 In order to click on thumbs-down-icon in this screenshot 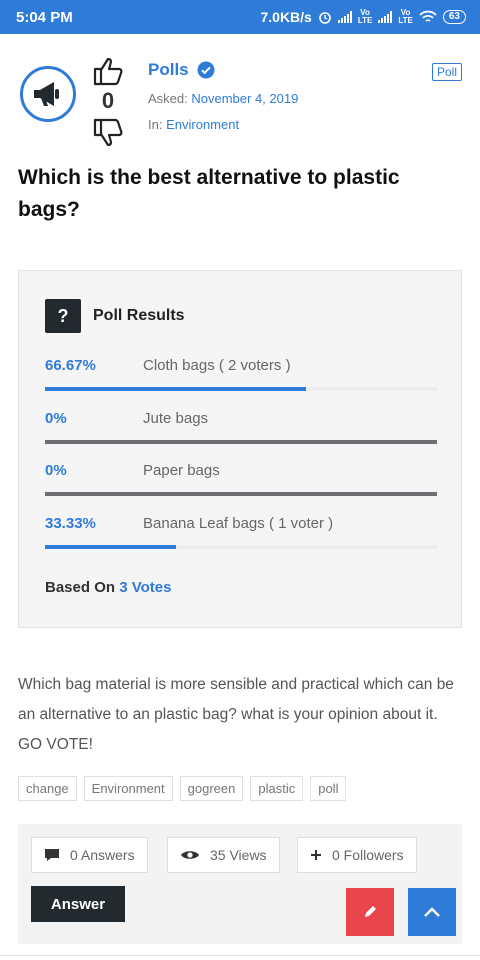, I will do `click(108, 133)`.